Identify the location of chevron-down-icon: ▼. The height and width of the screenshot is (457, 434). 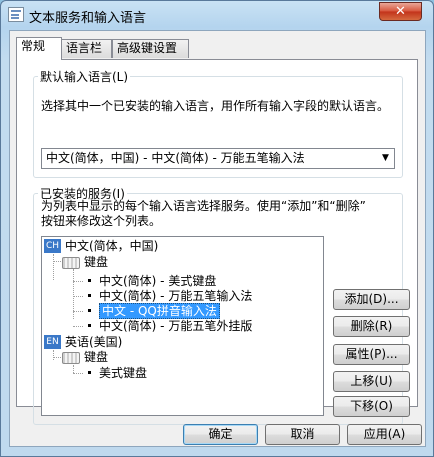
(385, 158).